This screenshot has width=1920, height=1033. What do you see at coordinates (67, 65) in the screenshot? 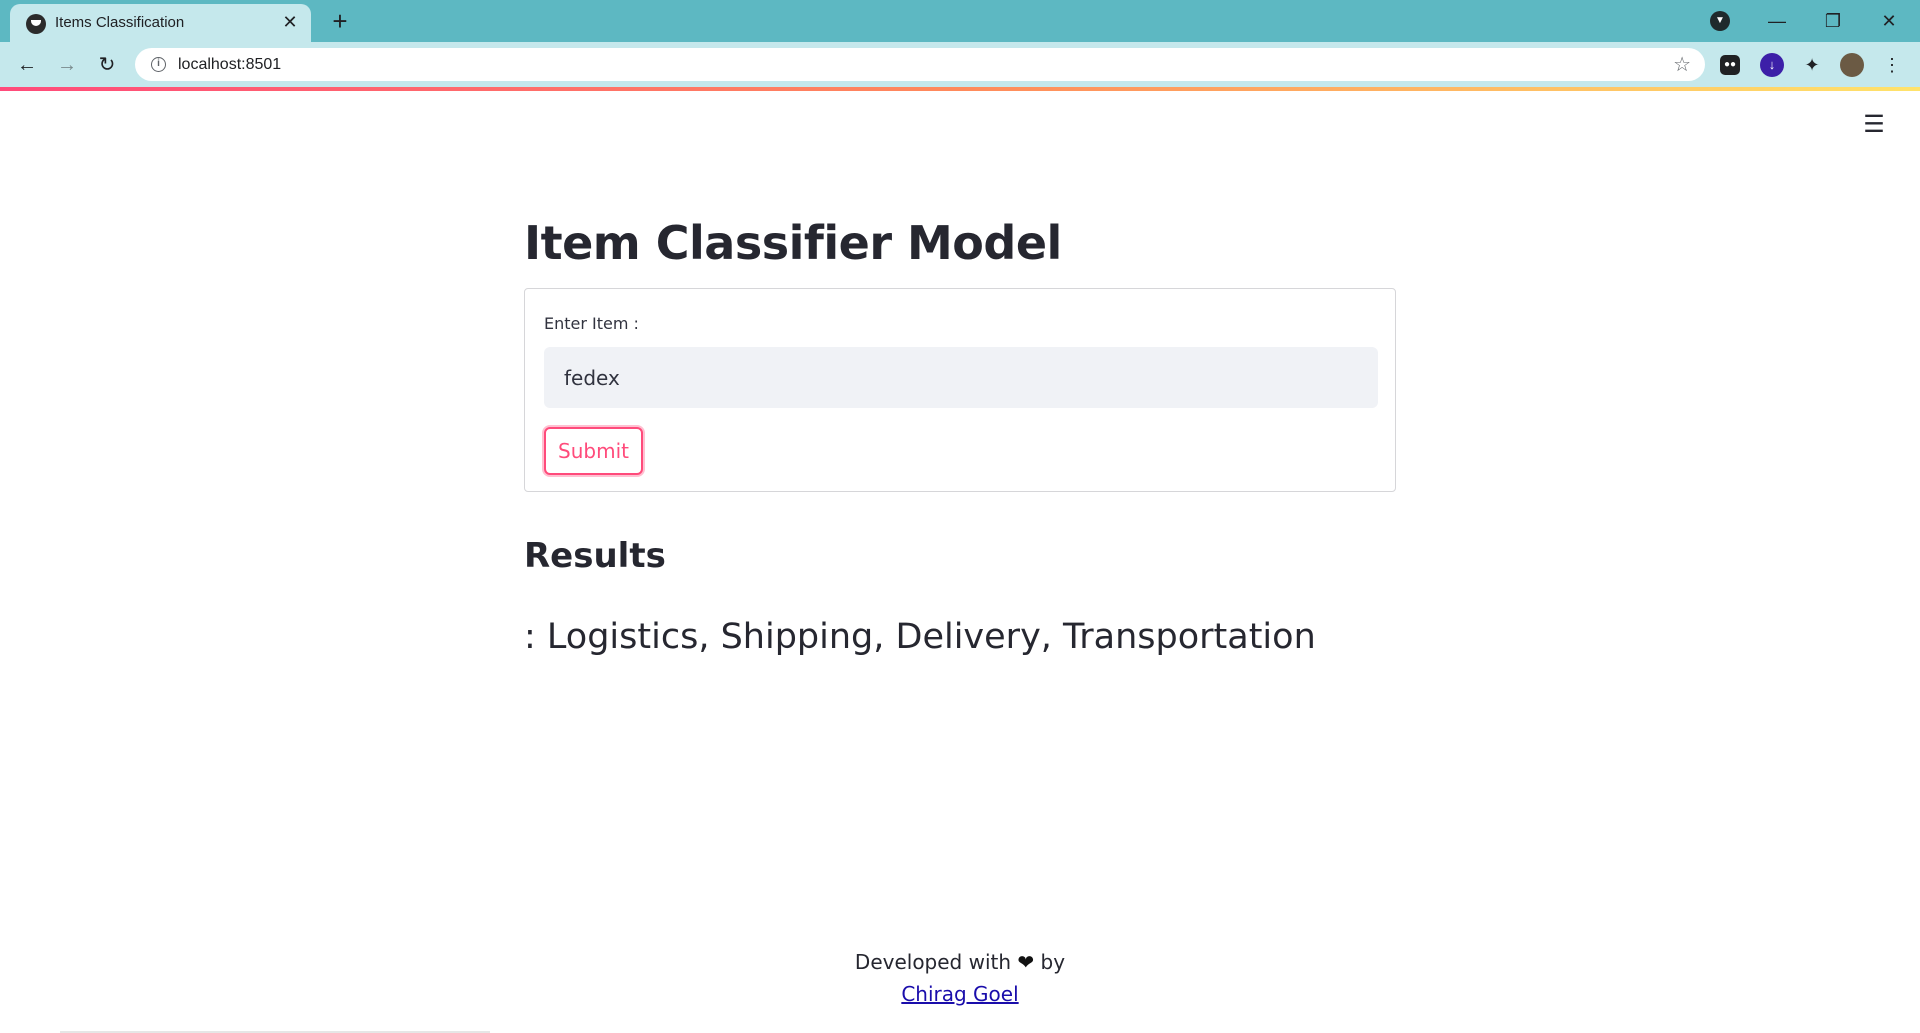
I see `forward-icon: →` at bounding box center [67, 65].